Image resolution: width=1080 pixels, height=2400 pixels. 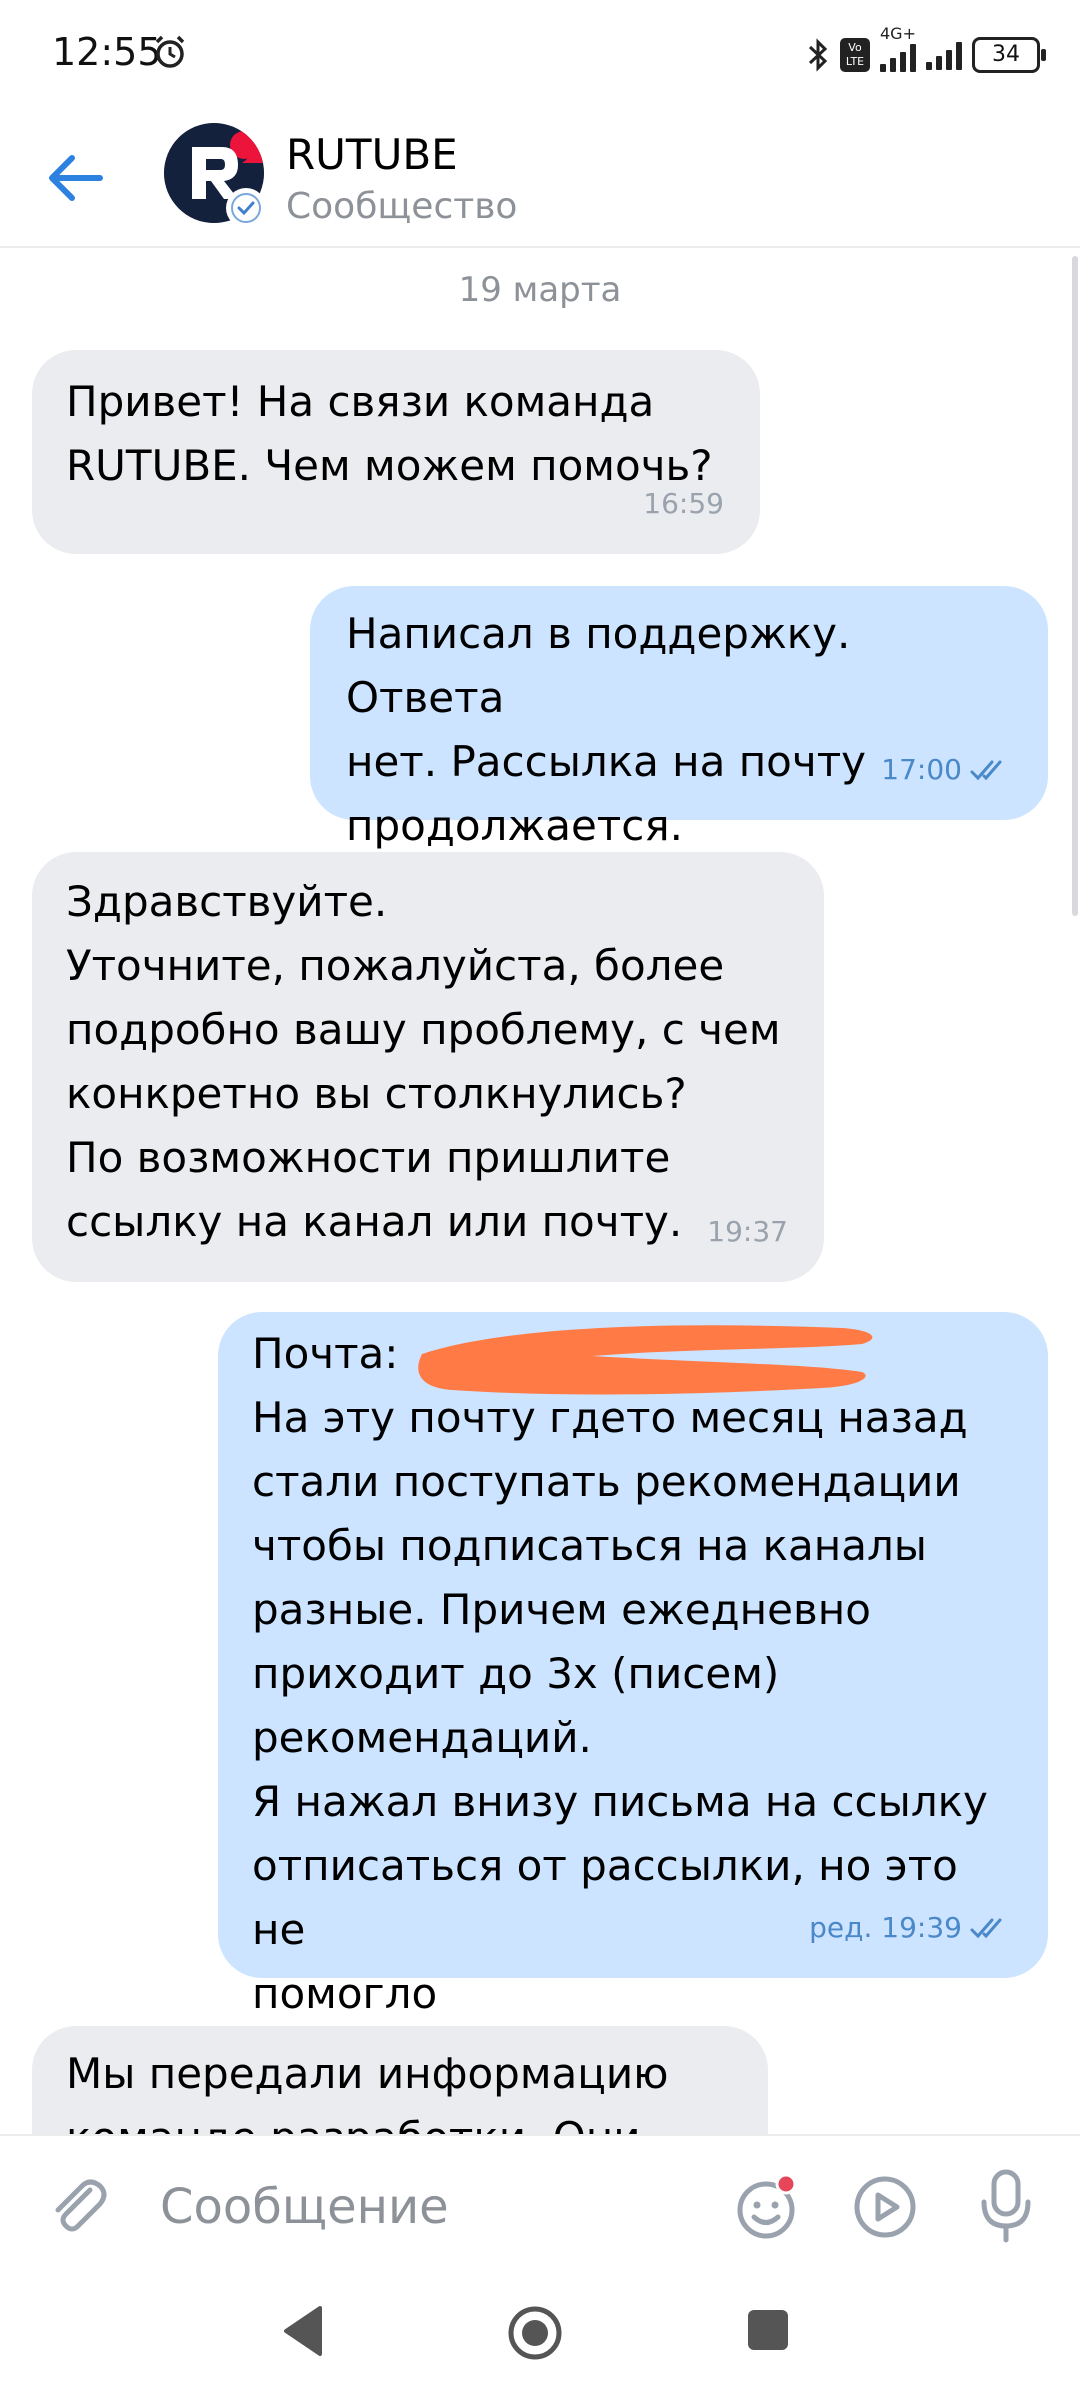 What do you see at coordinates (855, 55) in the screenshot?
I see `volte-icon: Vo LTE` at bounding box center [855, 55].